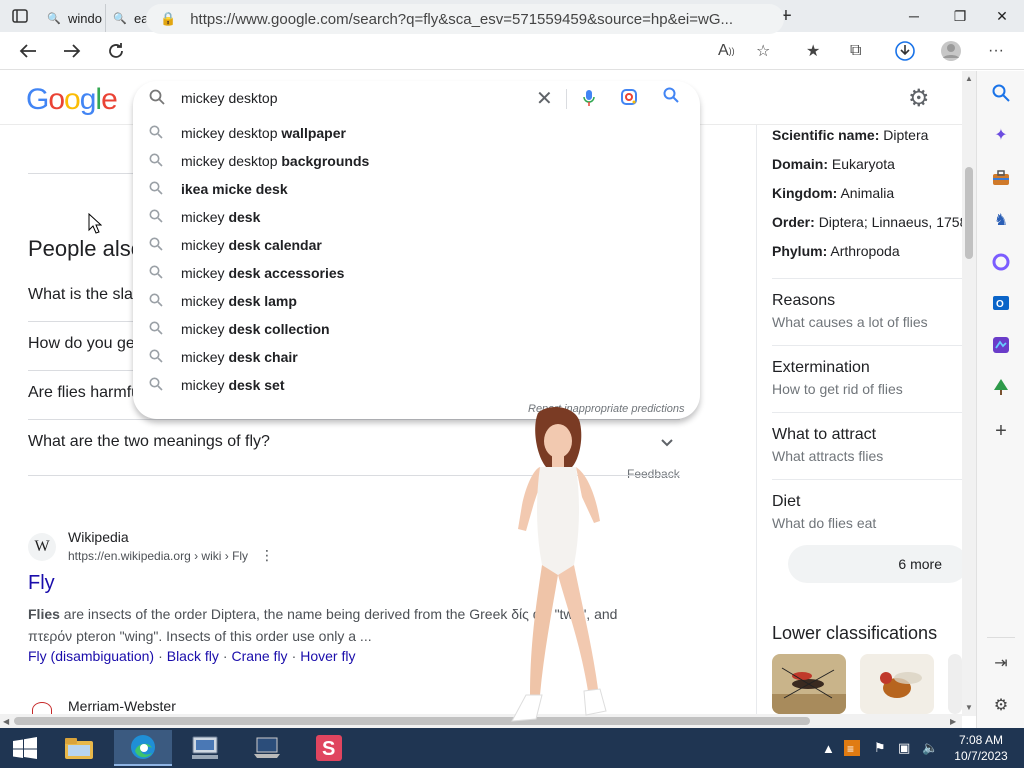  I want to click on suggestion-item: mickey desk calendar, so click(416, 245).